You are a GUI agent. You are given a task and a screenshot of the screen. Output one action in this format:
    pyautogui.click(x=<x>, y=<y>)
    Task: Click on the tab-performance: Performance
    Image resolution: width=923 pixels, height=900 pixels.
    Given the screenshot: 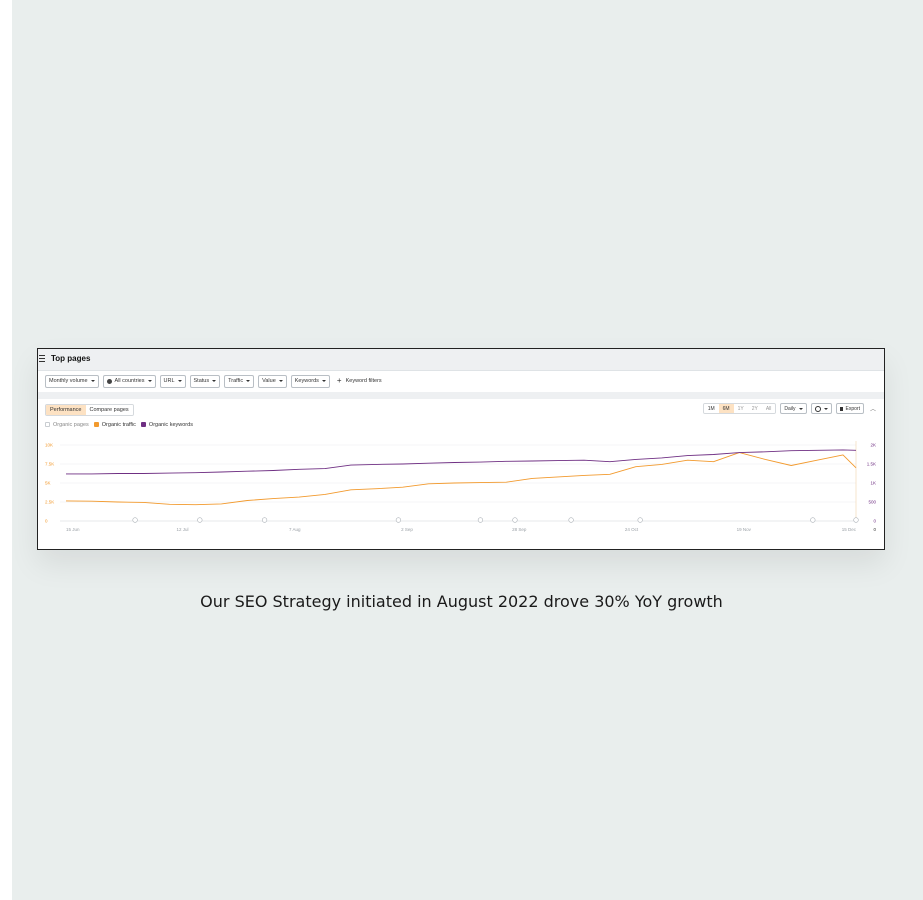 What is the action you would take?
    pyautogui.click(x=66, y=410)
    